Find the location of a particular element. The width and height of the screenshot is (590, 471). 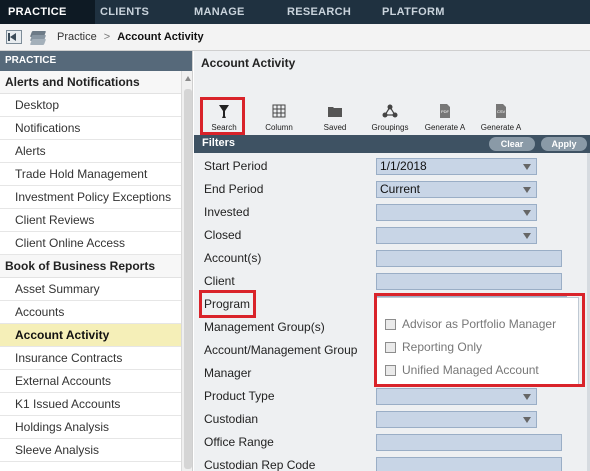

tab-clients: CLIENTS is located at coordinates (124, 12).